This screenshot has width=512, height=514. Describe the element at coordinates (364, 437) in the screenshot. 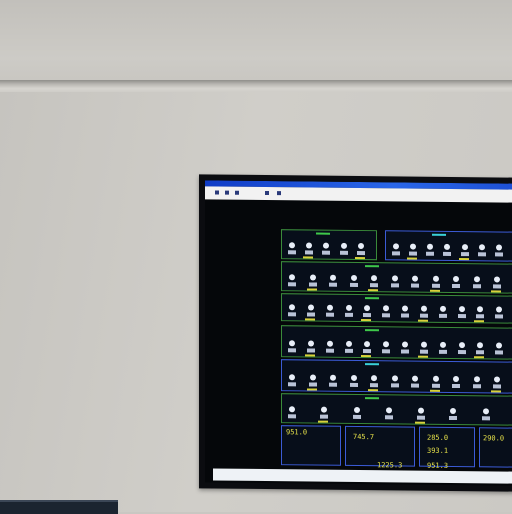

I see `readout-2: 745.7` at that location.